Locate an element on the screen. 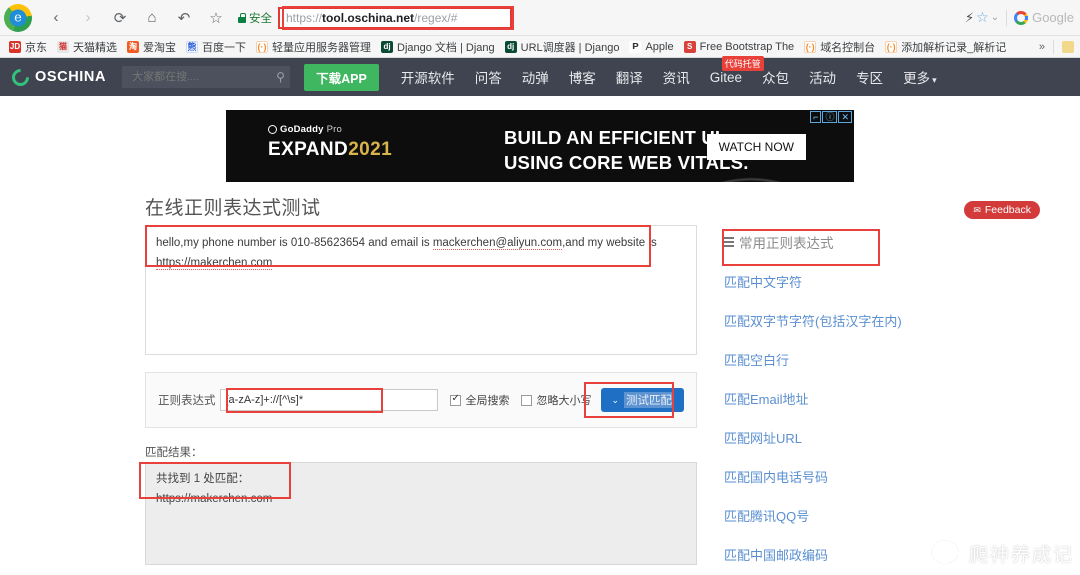 The height and width of the screenshot is (575, 1080). history-icon: ↶ is located at coordinates (184, 18).